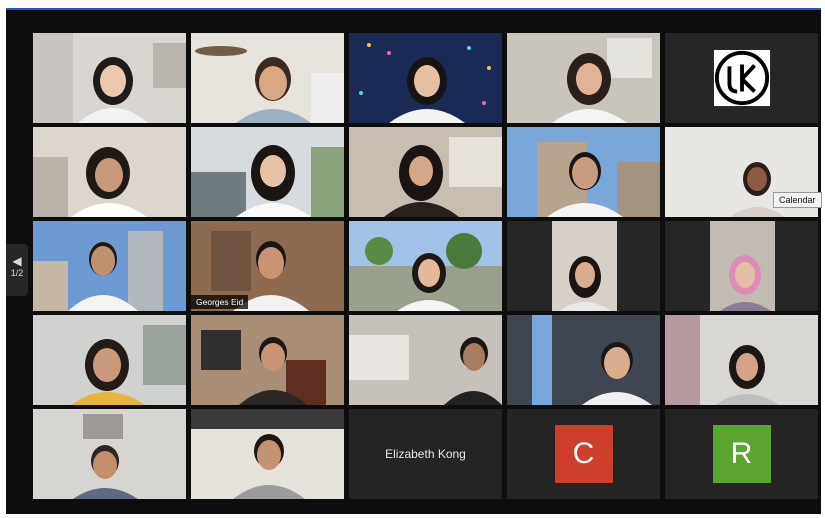  I want to click on video-tile-camera-off: Elizabeth Kong, so click(425, 454).